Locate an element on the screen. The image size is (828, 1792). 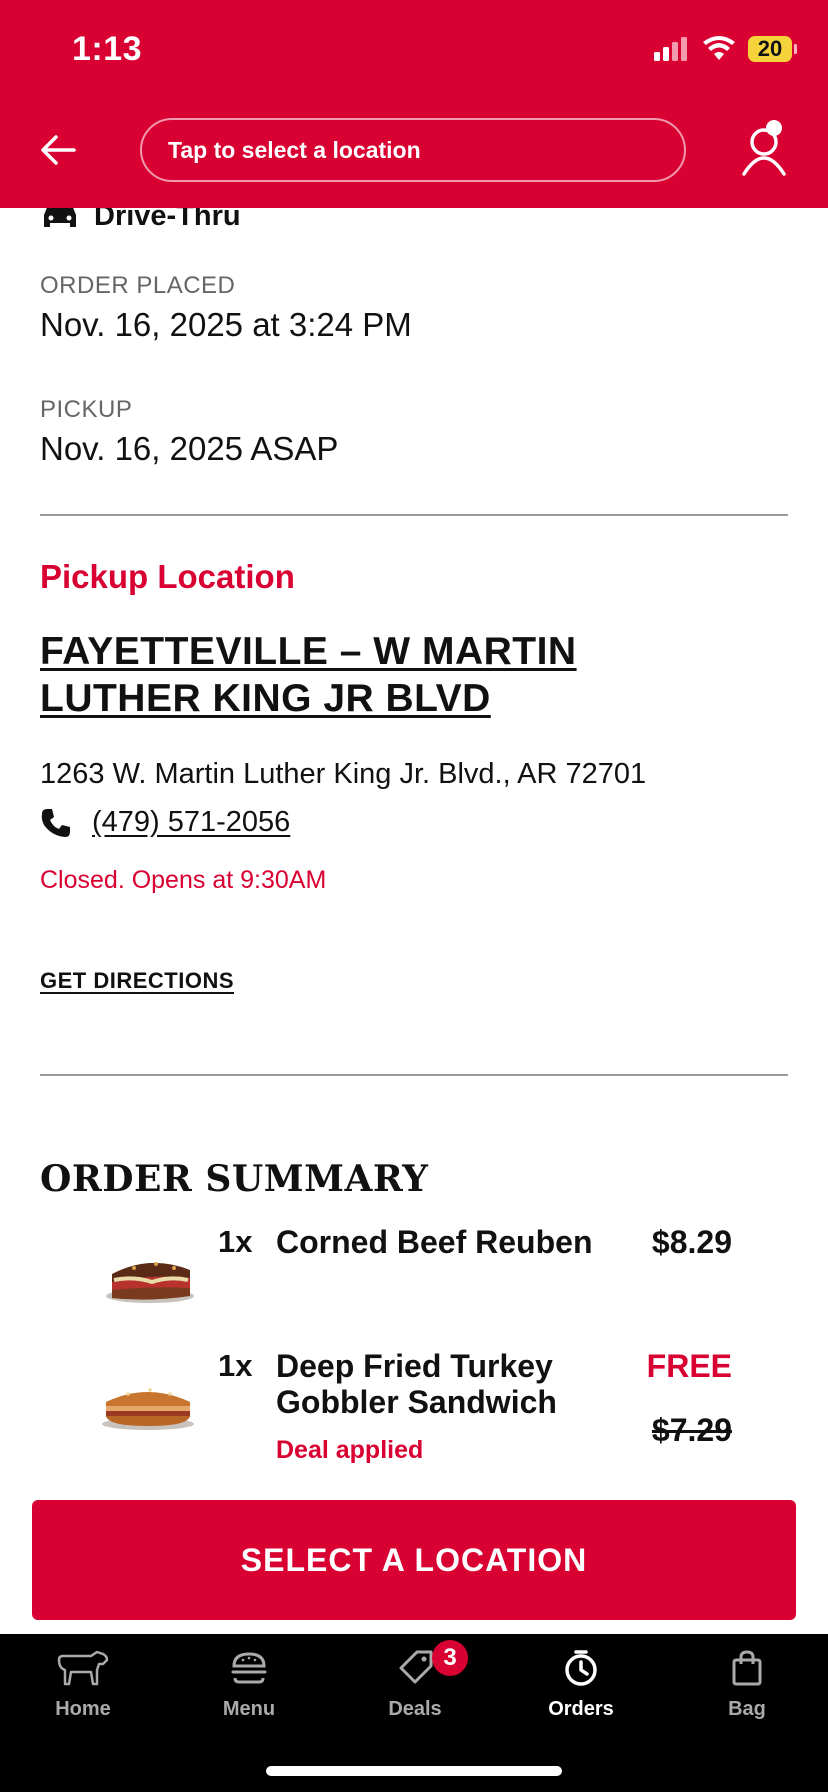
app-header: 1:13 20 Tap to select a location is located at coordinates (414, 104).